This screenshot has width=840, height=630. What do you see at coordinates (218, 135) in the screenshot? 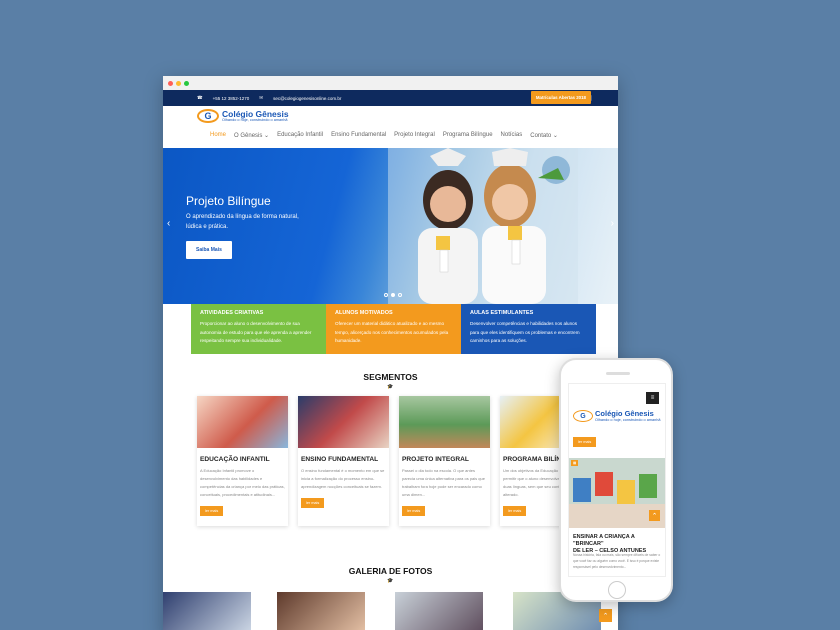
I see `nav-home: Home` at bounding box center [218, 135].